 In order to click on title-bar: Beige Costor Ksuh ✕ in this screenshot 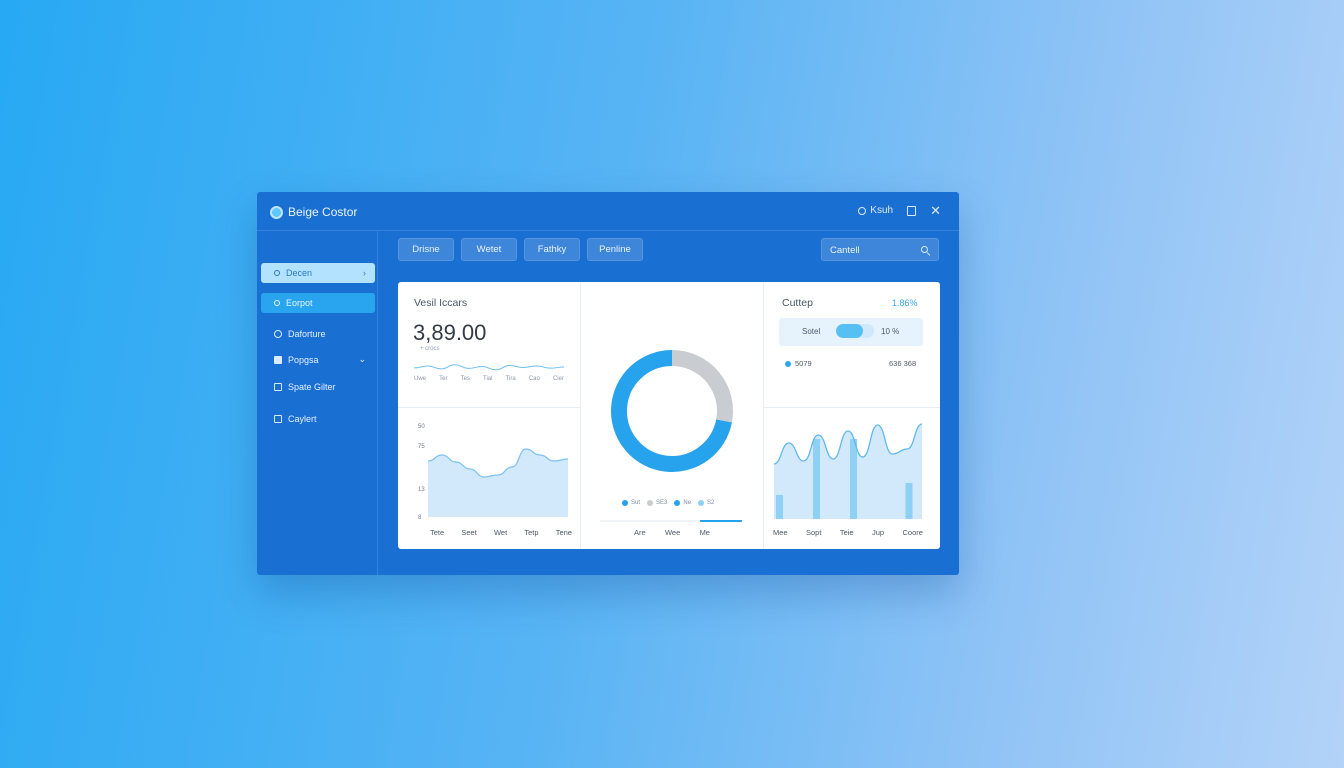, I will do `click(608, 211)`.